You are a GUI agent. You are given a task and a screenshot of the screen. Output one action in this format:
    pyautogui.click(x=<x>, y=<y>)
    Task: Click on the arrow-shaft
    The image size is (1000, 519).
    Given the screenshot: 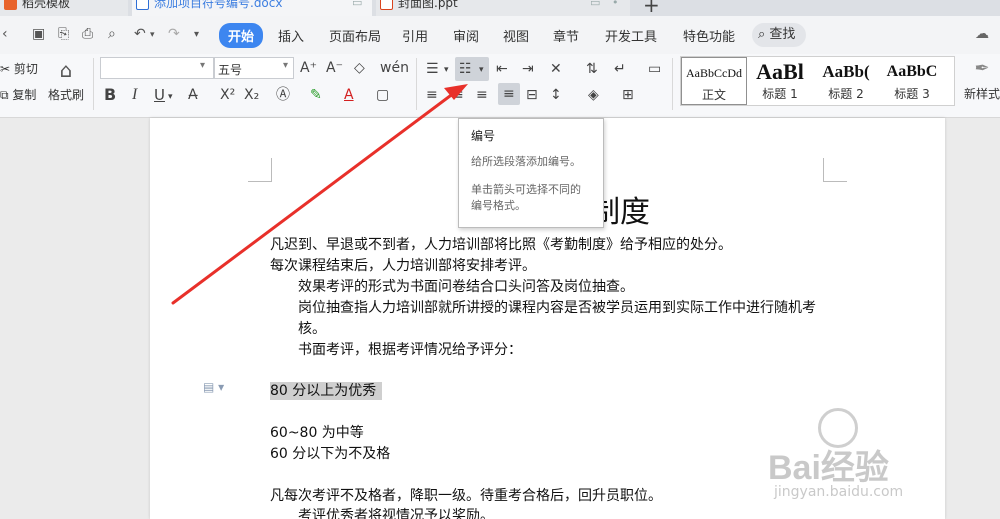 What is the action you would take?
    pyautogui.click(x=315, y=196)
    